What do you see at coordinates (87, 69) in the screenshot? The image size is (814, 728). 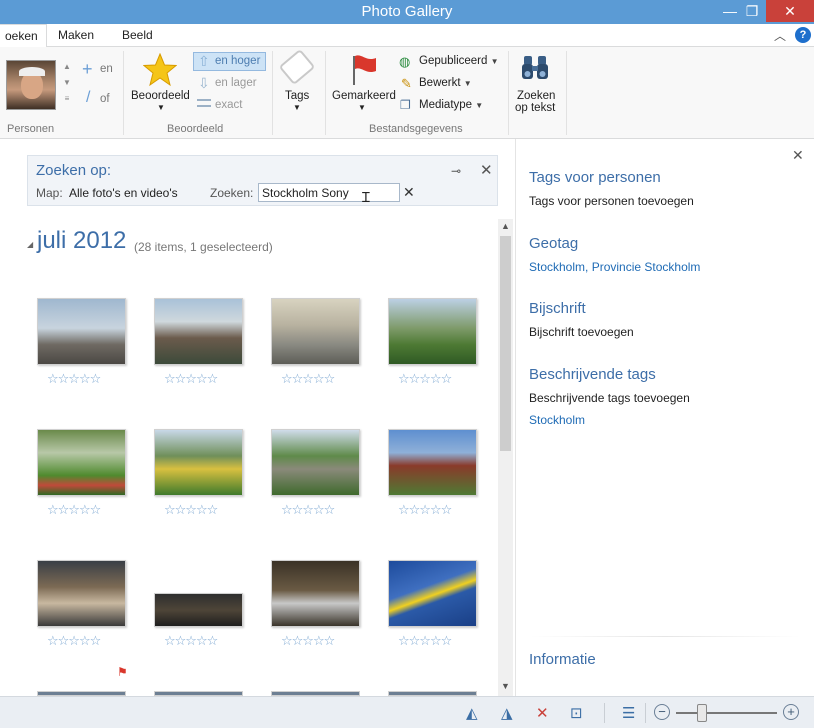 I see `plus-icon: +` at bounding box center [87, 69].